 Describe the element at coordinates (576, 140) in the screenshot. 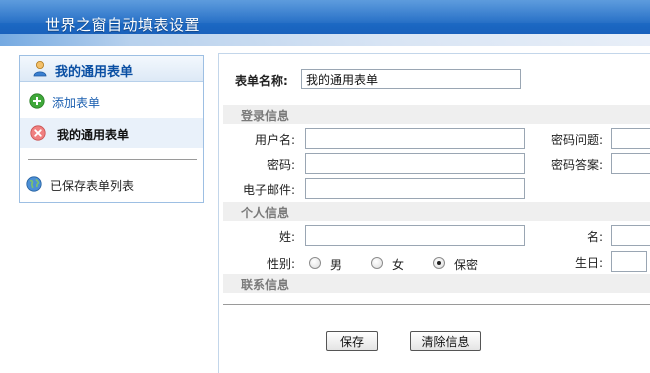

I see `password-question-label: 密码问题:` at that location.